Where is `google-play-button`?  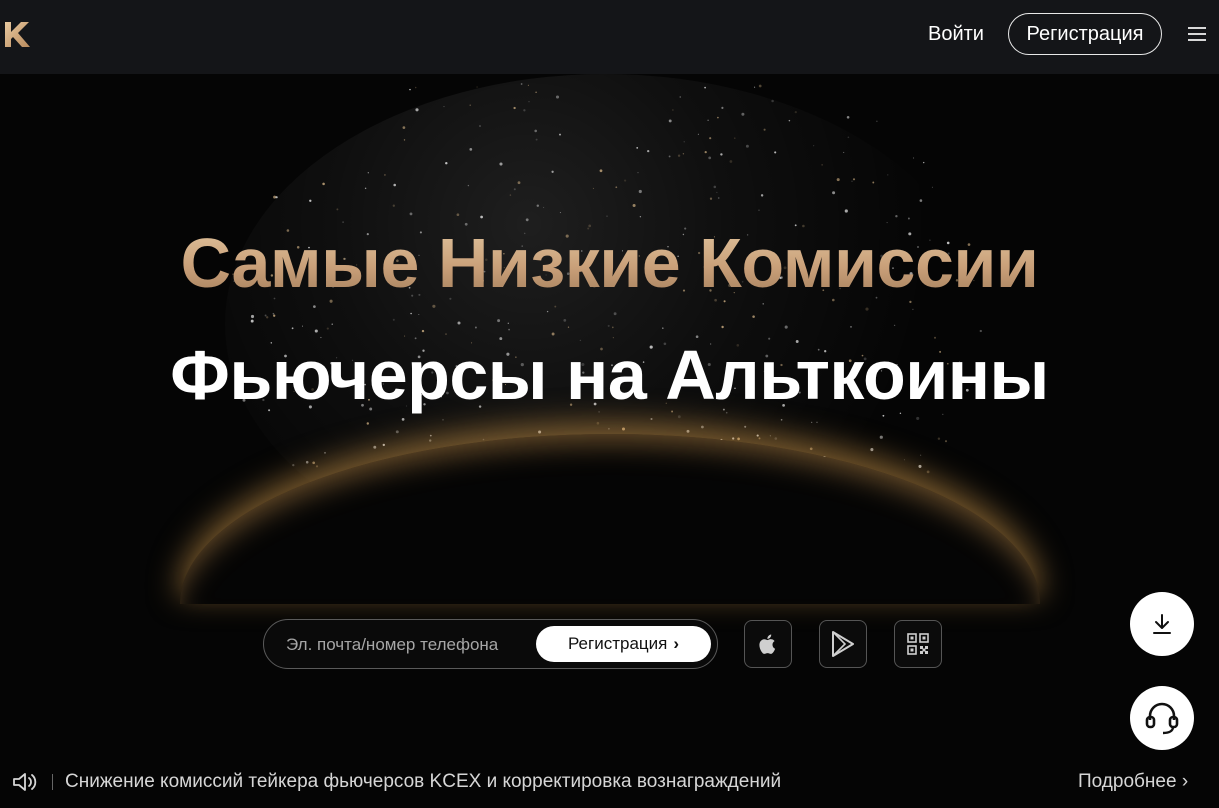
google-play-button is located at coordinates (843, 644).